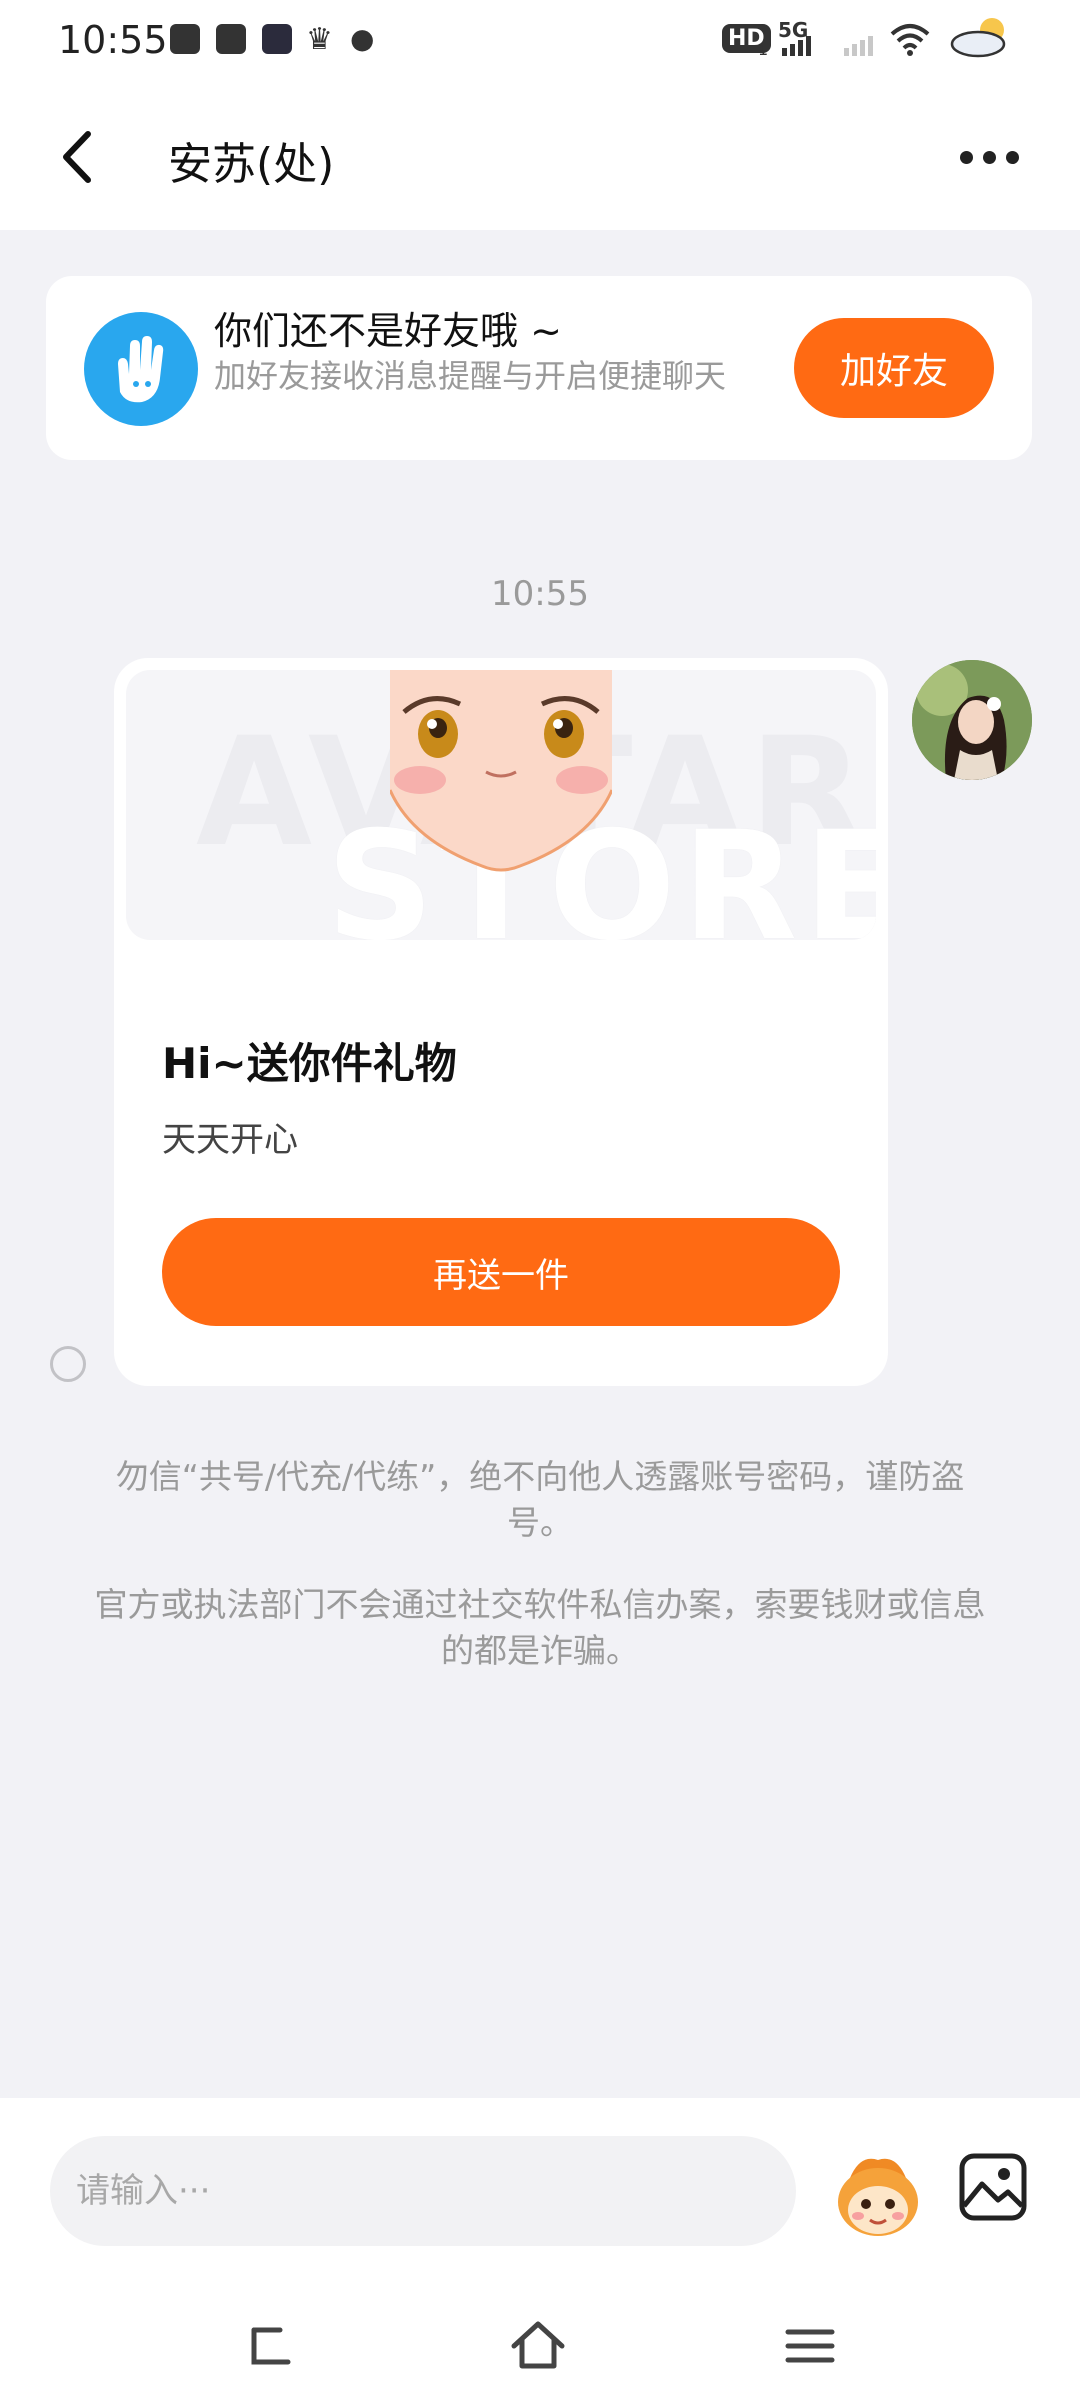 This screenshot has height=2408, width=1080. What do you see at coordinates (423, 2191) in the screenshot?
I see `message-input` at bounding box center [423, 2191].